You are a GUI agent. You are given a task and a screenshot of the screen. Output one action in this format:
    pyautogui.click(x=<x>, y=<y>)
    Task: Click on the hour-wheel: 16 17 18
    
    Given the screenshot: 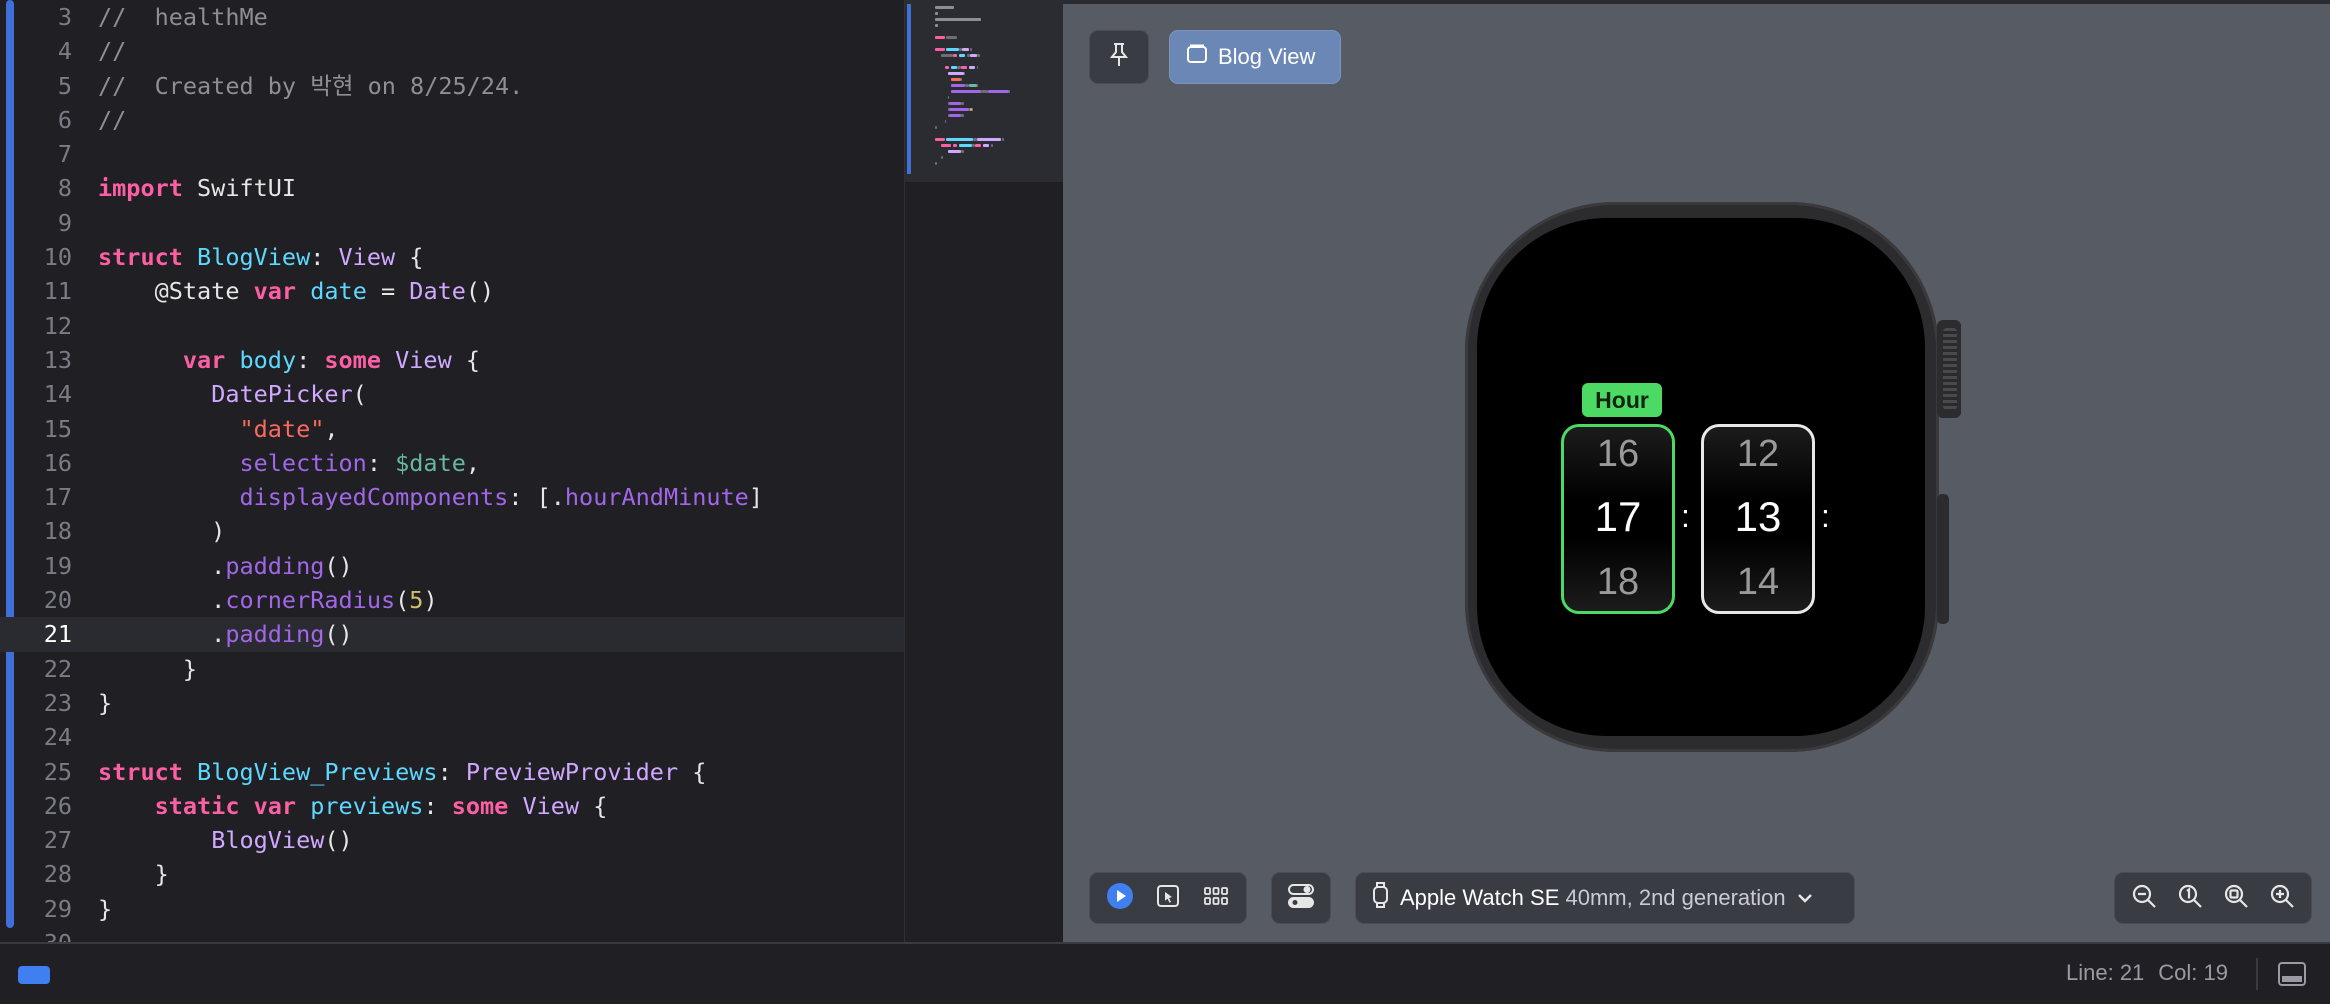 What is the action you would take?
    pyautogui.click(x=1618, y=519)
    